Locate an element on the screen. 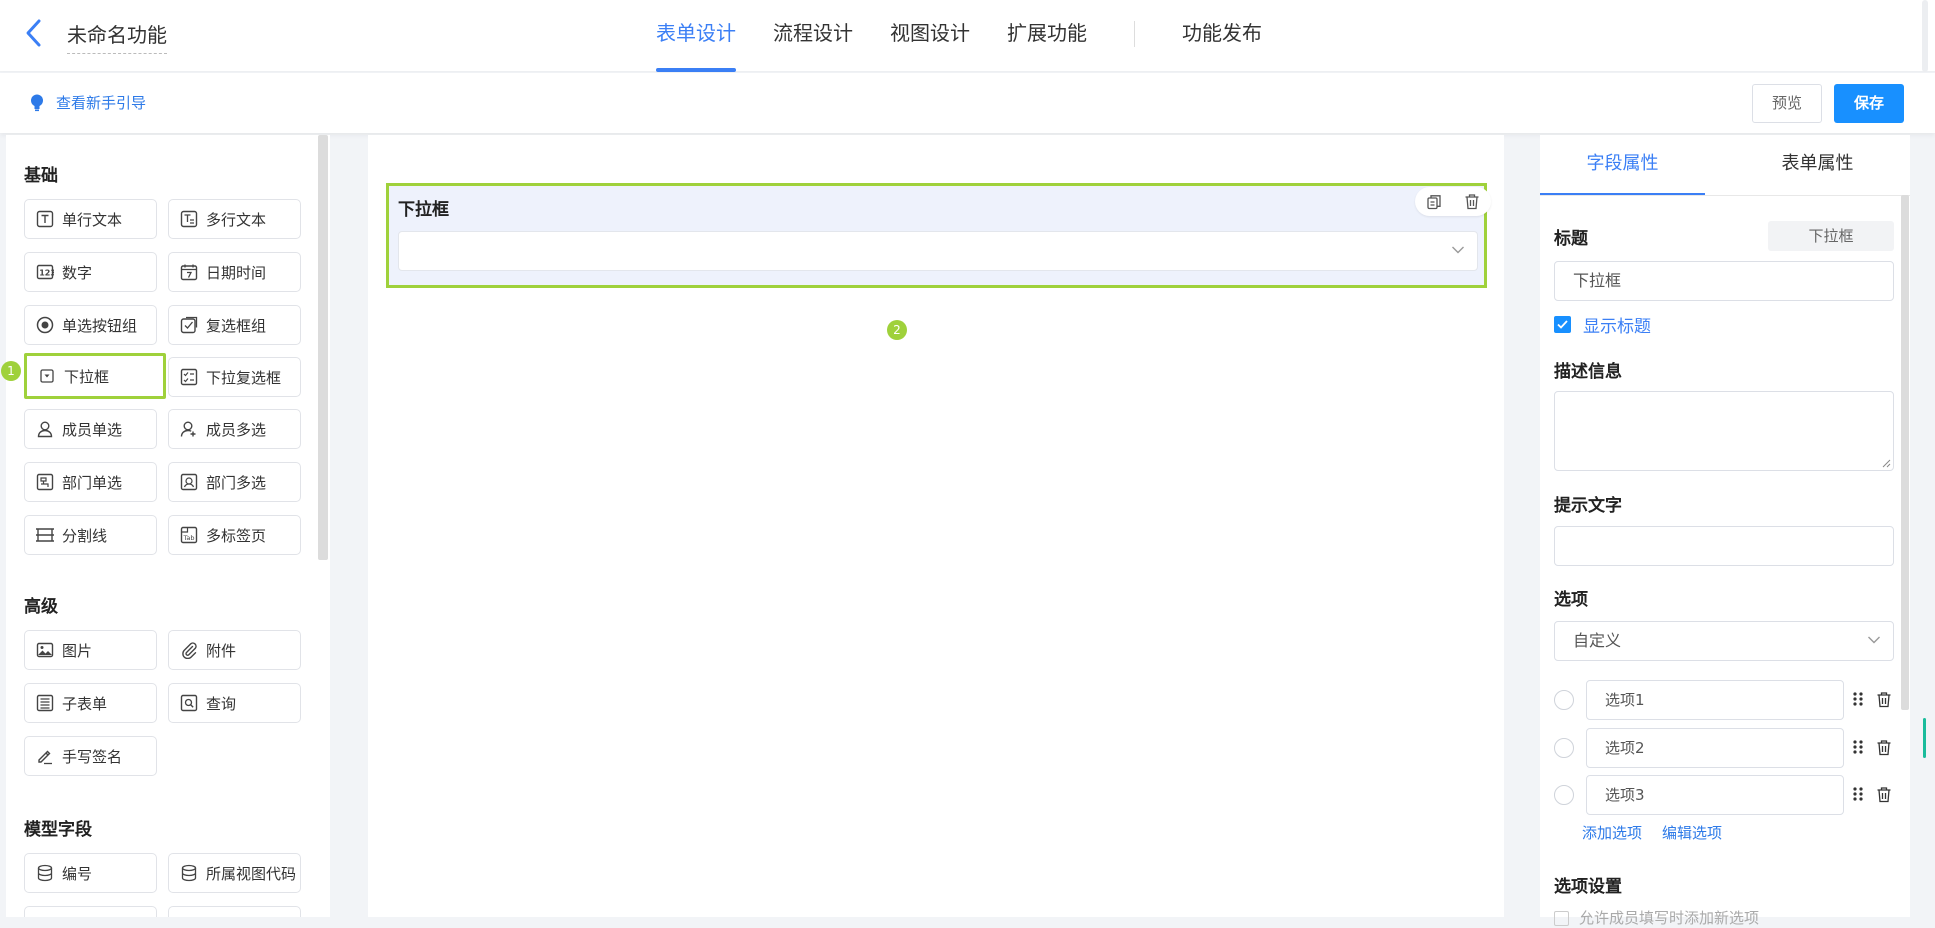 The image size is (1935, 928). checkbox-checked-icon is located at coordinates (1562, 324).